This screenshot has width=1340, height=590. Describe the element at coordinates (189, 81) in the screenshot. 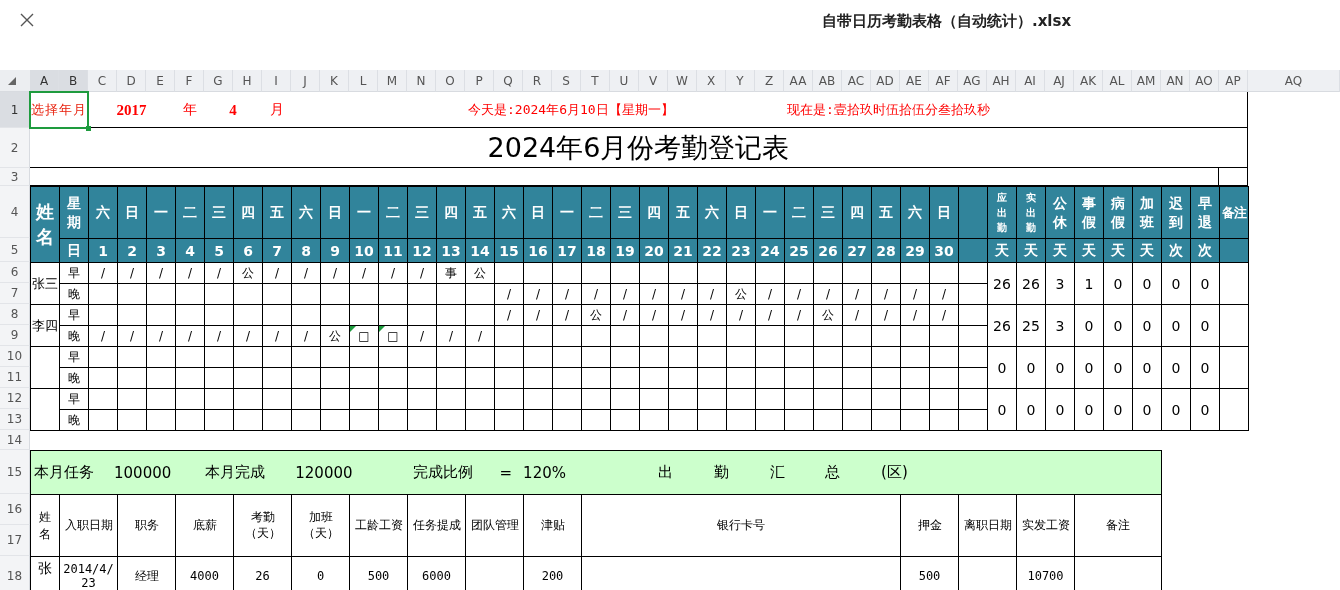

I see `column-header: F` at that location.